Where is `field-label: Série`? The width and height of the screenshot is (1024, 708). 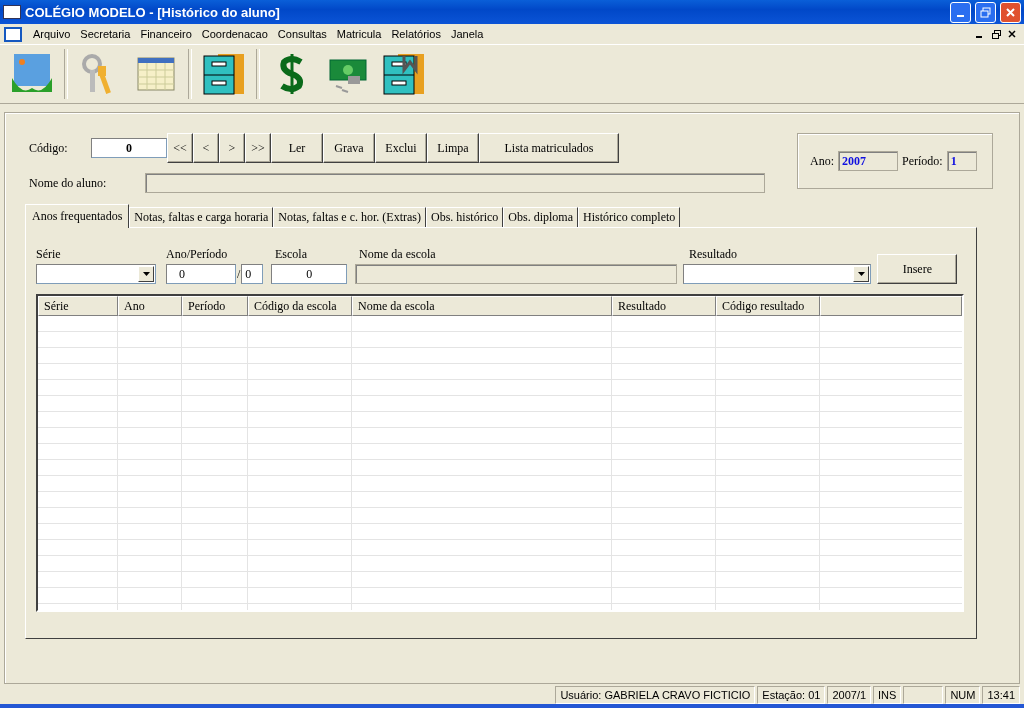 field-label: Série is located at coordinates (49, 254).